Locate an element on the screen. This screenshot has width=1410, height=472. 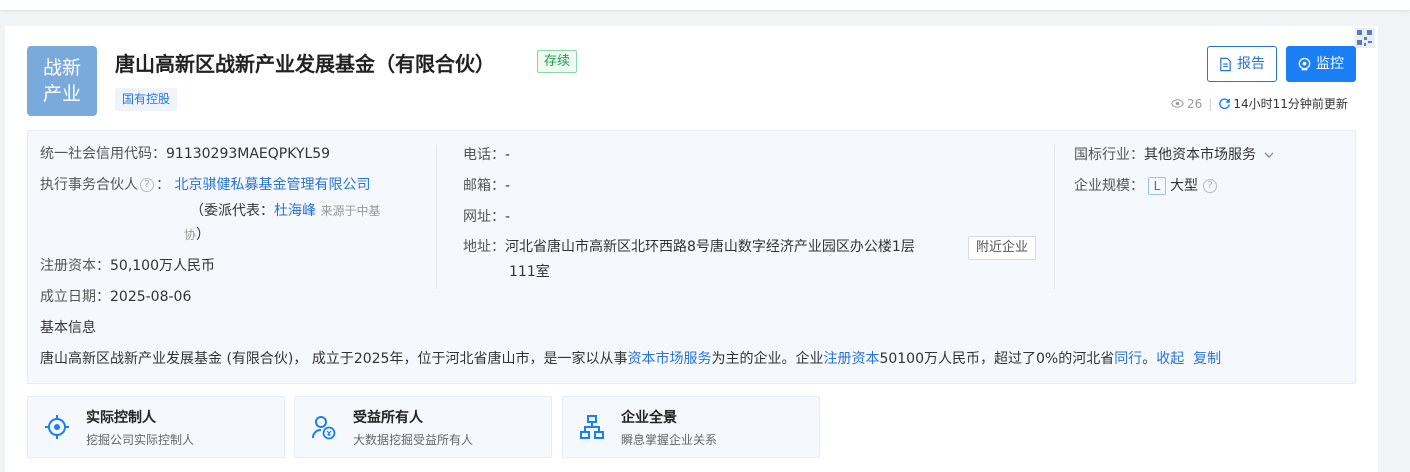
feature-title: 受益所有人 is located at coordinates (388, 418).